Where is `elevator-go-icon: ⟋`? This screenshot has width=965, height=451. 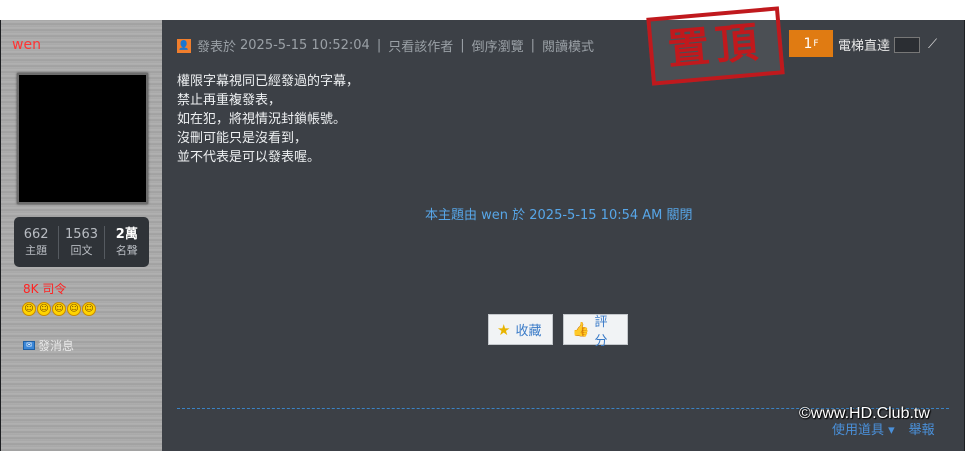
elevator-go-icon: ⟋ is located at coordinates (932, 44).